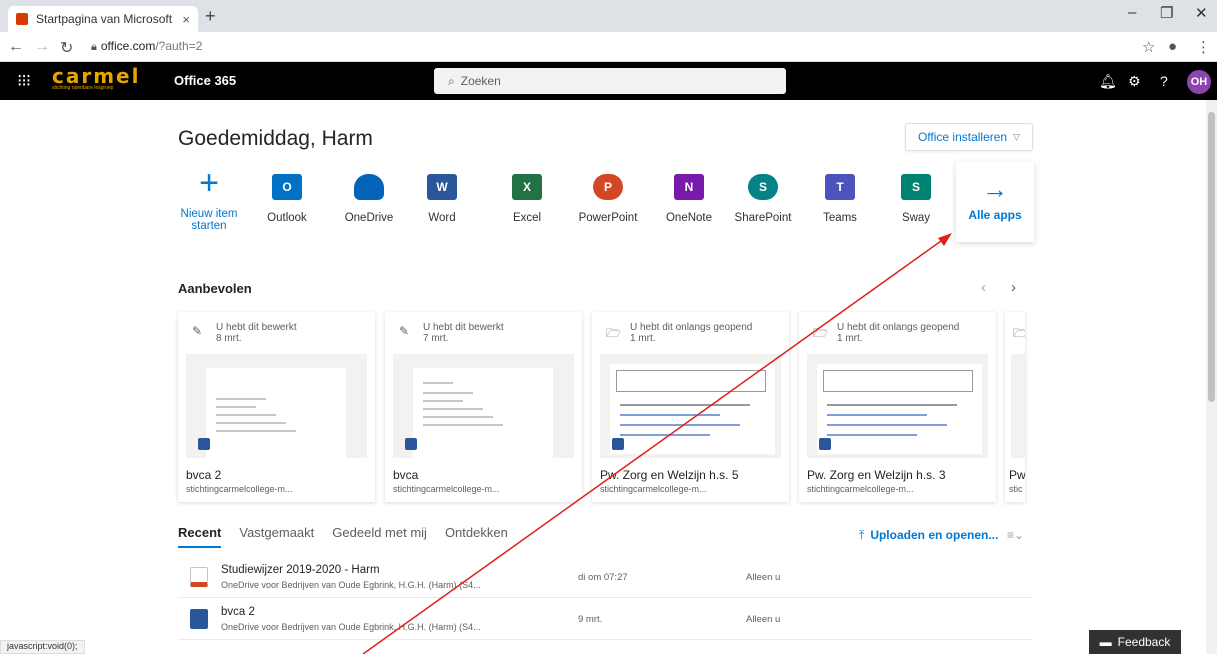 The width and height of the screenshot is (1217, 654). I want to click on card-date: 8 mrt., so click(229, 338).